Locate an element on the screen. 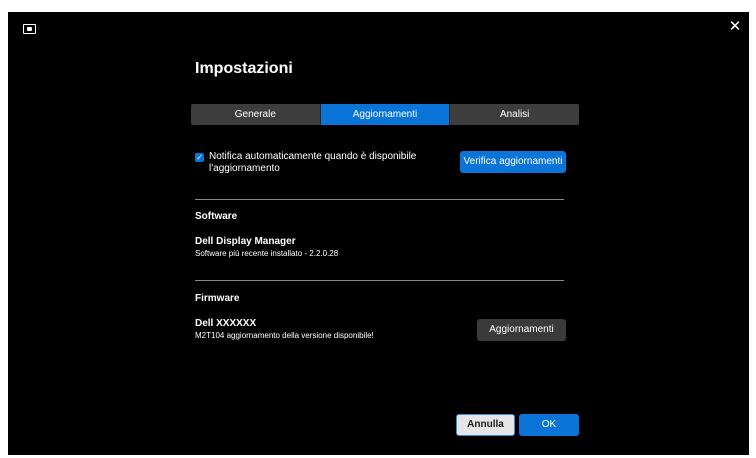  ok-button: OK is located at coordinates (549, 425).